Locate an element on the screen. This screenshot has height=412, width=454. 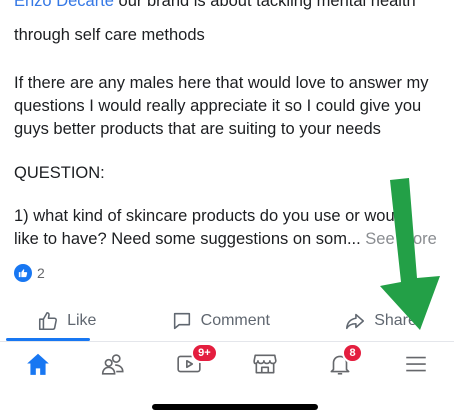
home-indicator is located at coordinates (235, 407).